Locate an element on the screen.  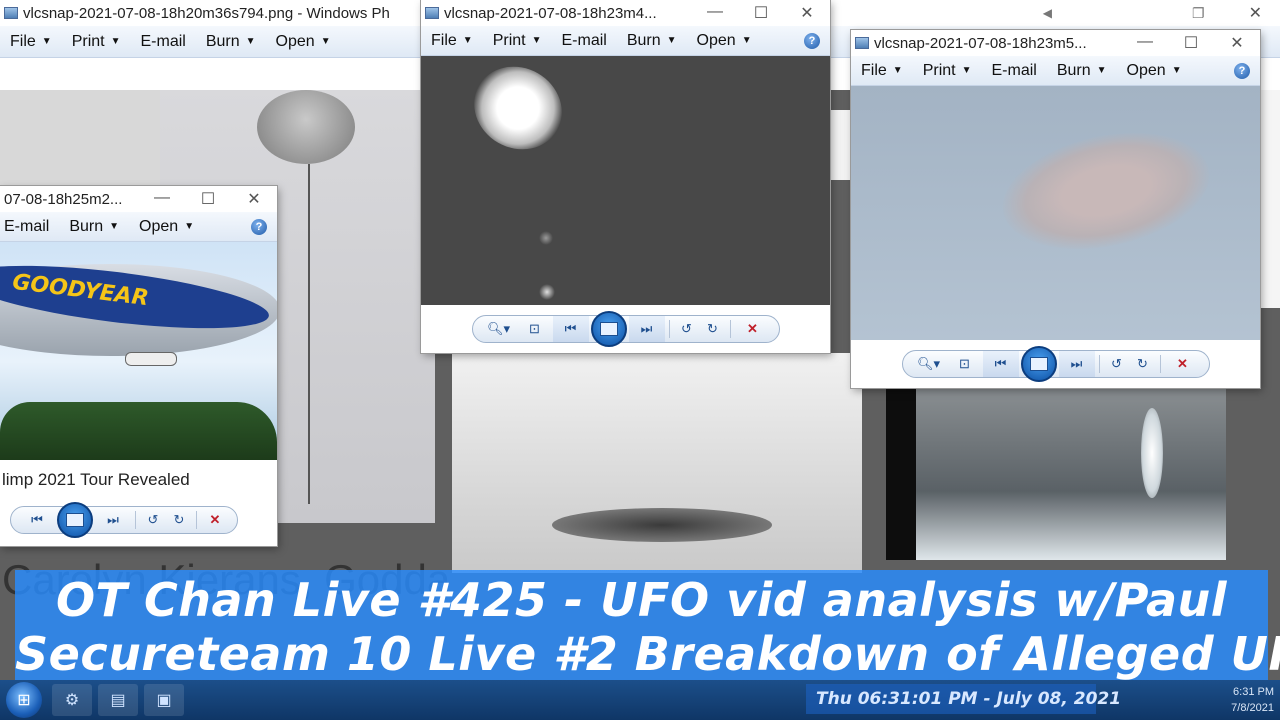
nav-pill: 🔍︎▾ ⊡ ⏮ ⏭ ↺ ↻ ✕ is located at coordinates (625, 329).